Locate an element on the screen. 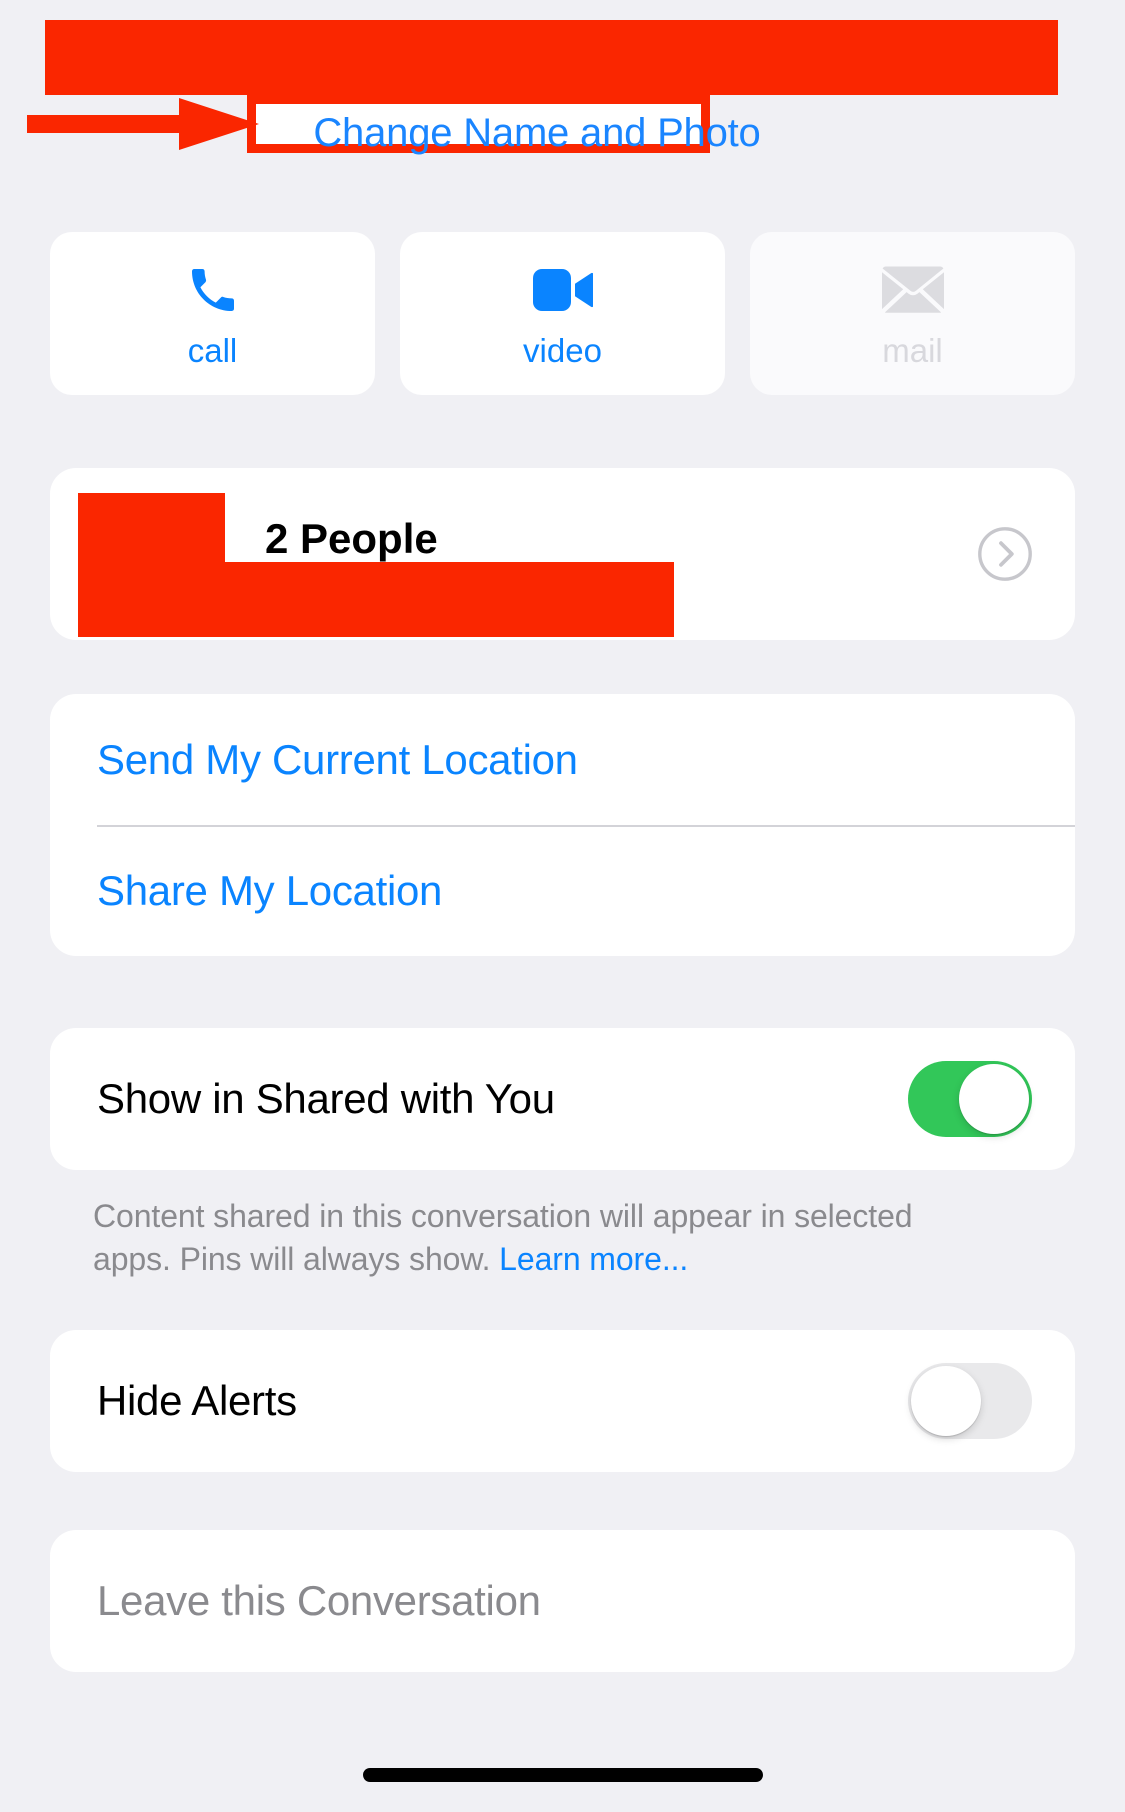 This screenshot has width=1125, height=1812. leave-conversation-label: Leave this Conversation is located at coordinates (319, 1600).